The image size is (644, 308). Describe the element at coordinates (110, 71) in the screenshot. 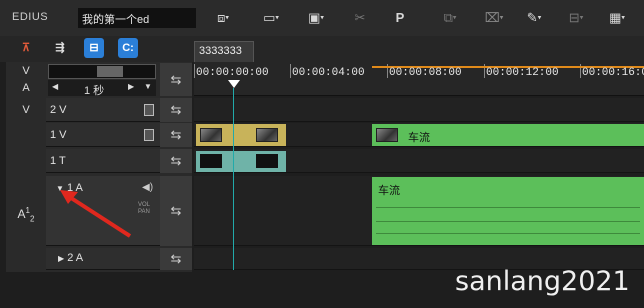

I see `zoom-handle` at that location.